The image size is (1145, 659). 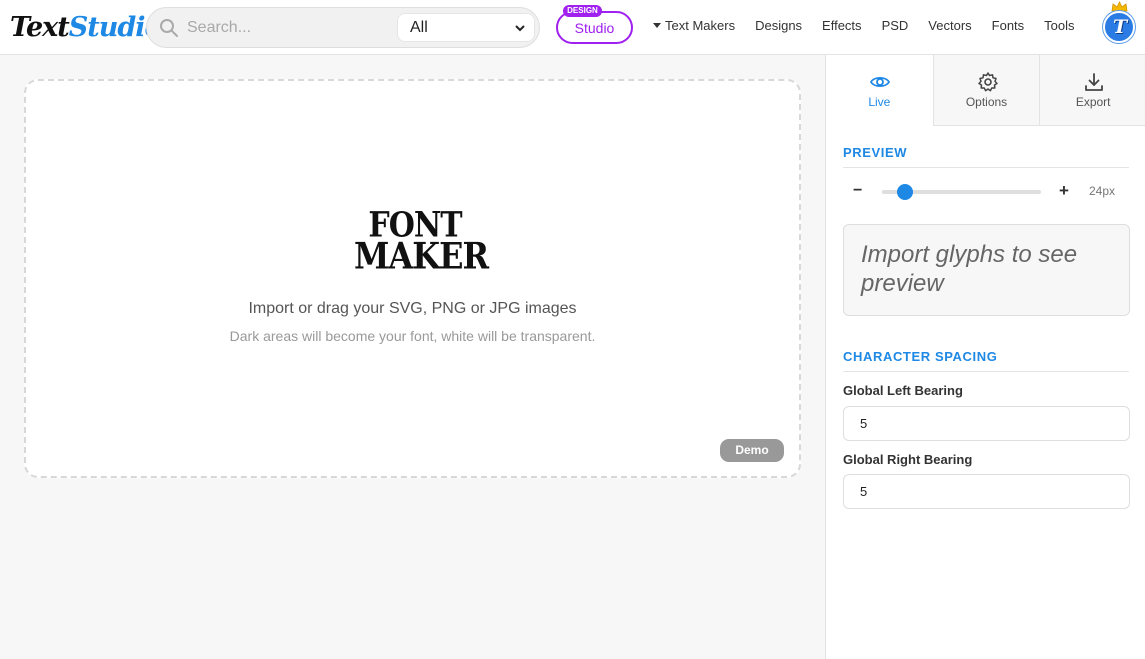 I want to click on increase-size-button: +, so click(x=1064, y=191).